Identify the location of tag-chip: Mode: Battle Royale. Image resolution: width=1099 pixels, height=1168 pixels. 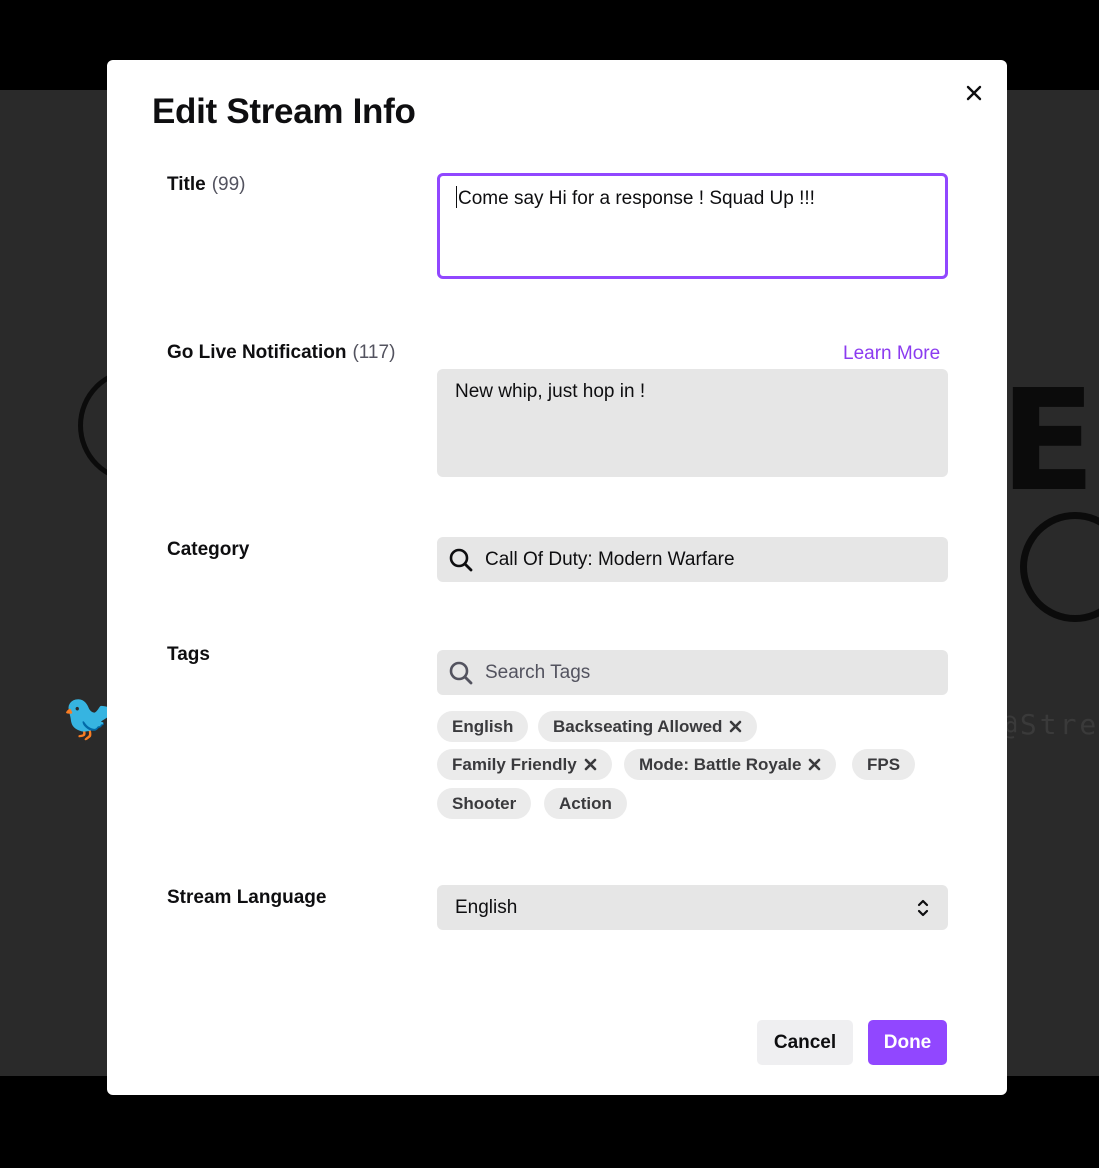
(730, 764).